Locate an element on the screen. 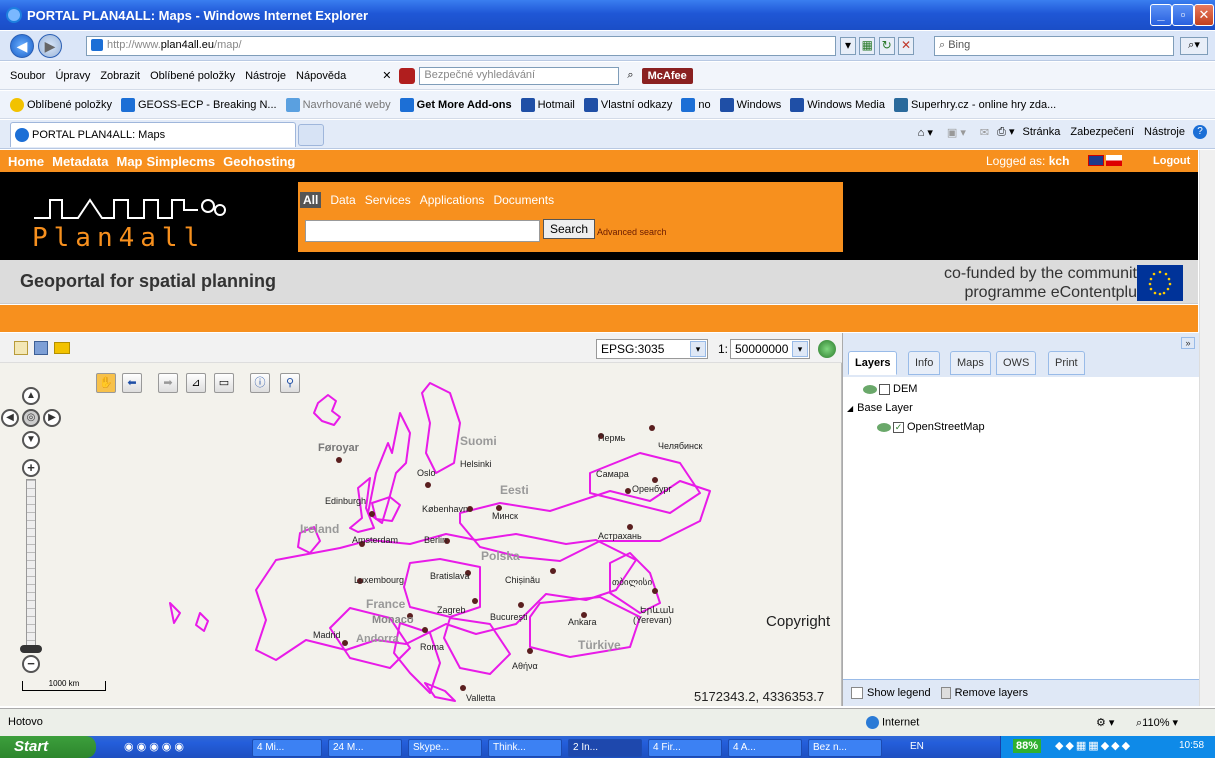 The width and height of the screenshot is (1215, 758). fav-addons: Get More Add-ons is located at coordinates (455, 104).